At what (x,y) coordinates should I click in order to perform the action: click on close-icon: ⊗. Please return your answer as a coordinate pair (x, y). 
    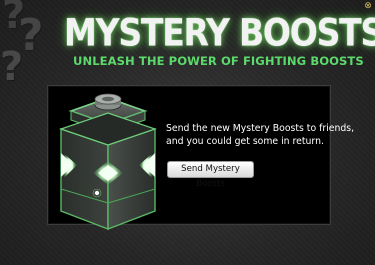
    Looking at the image, I should click on (368, 6).